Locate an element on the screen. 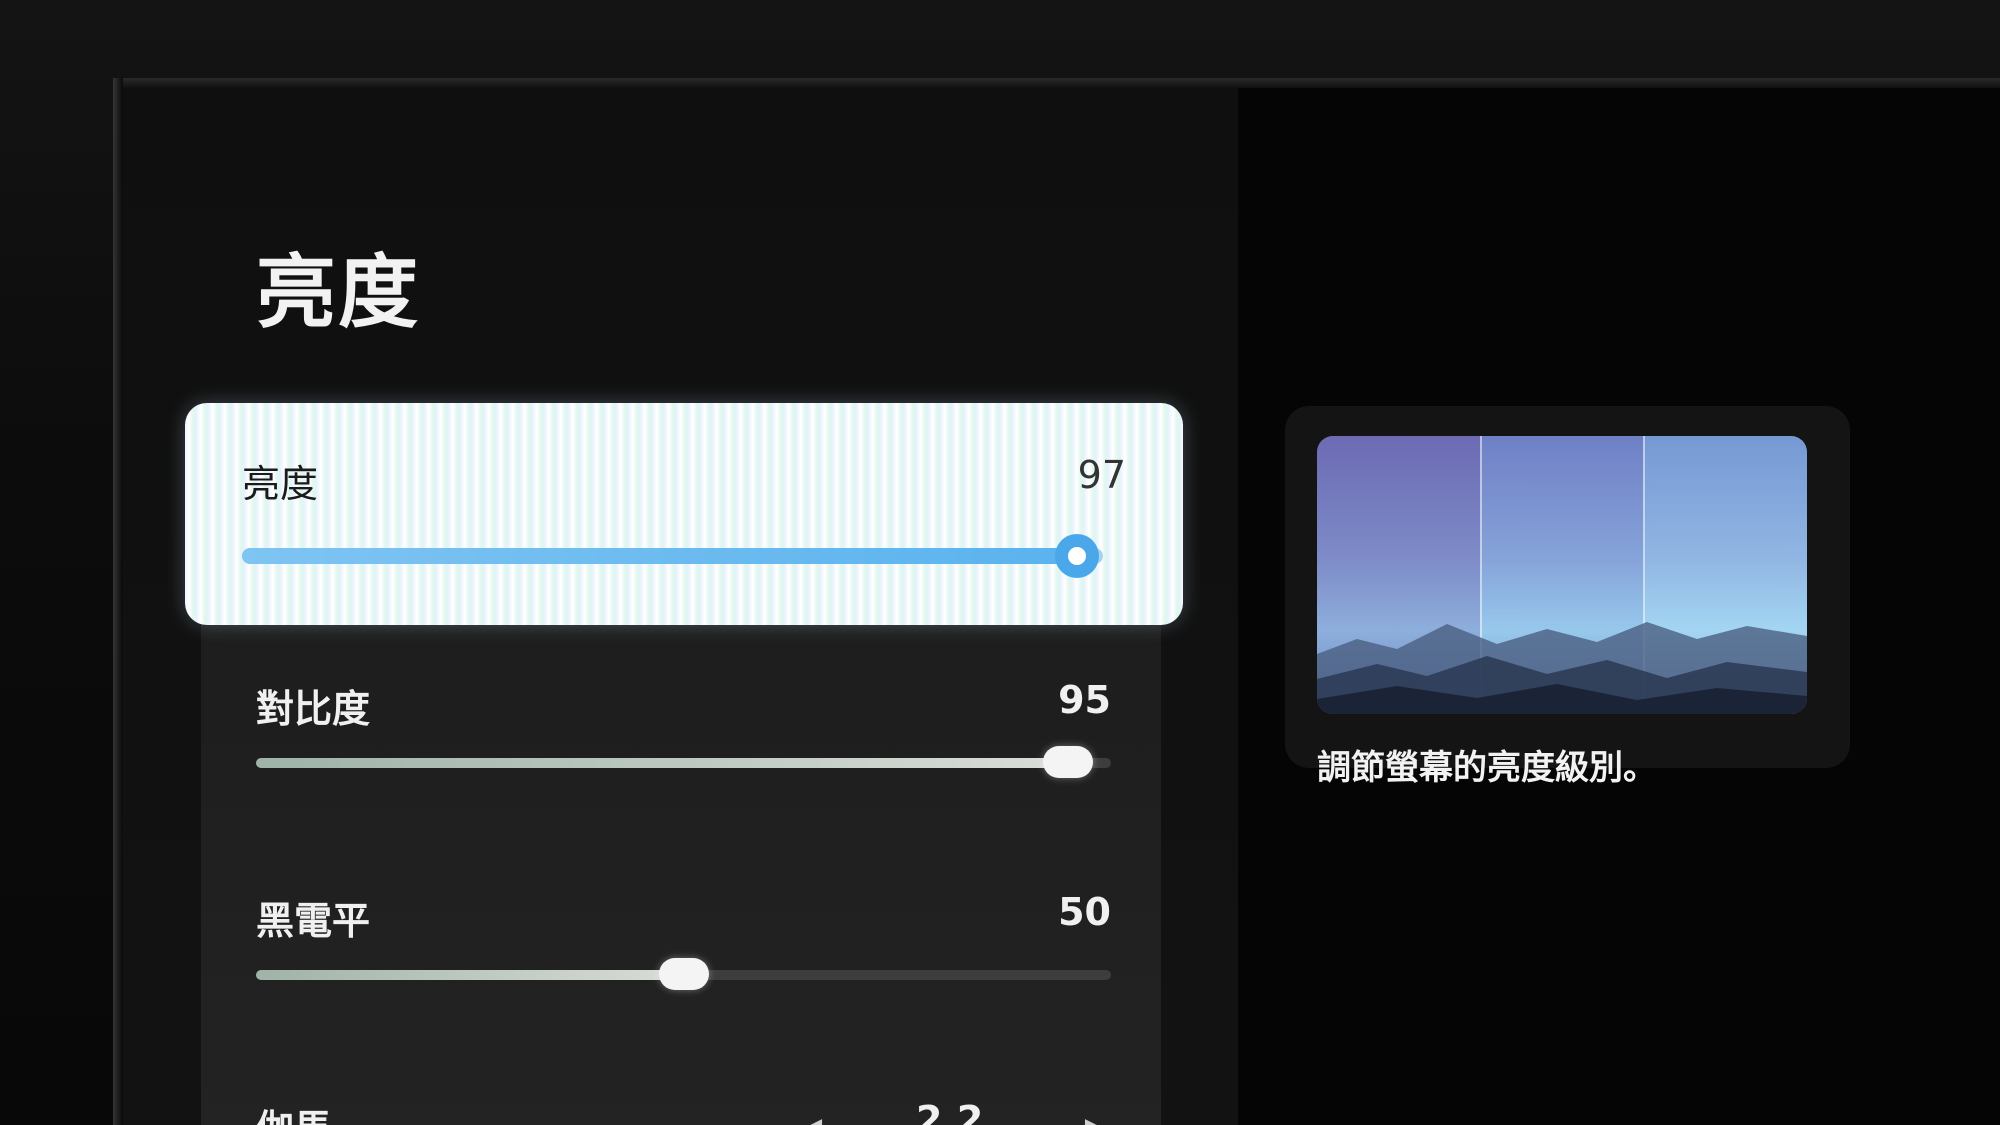  contrast-slider is located at coordinates (683, 762).